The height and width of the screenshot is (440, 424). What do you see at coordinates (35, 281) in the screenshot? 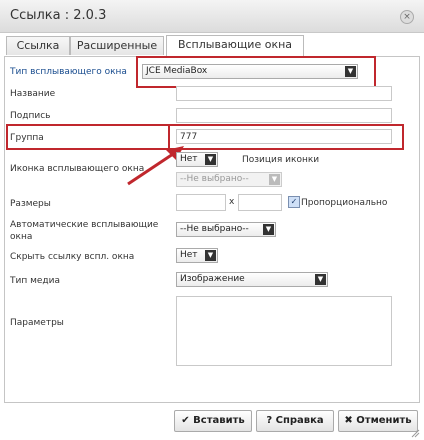
I see `media-type-label: Тип медиа` at bounding box center [35, 281].